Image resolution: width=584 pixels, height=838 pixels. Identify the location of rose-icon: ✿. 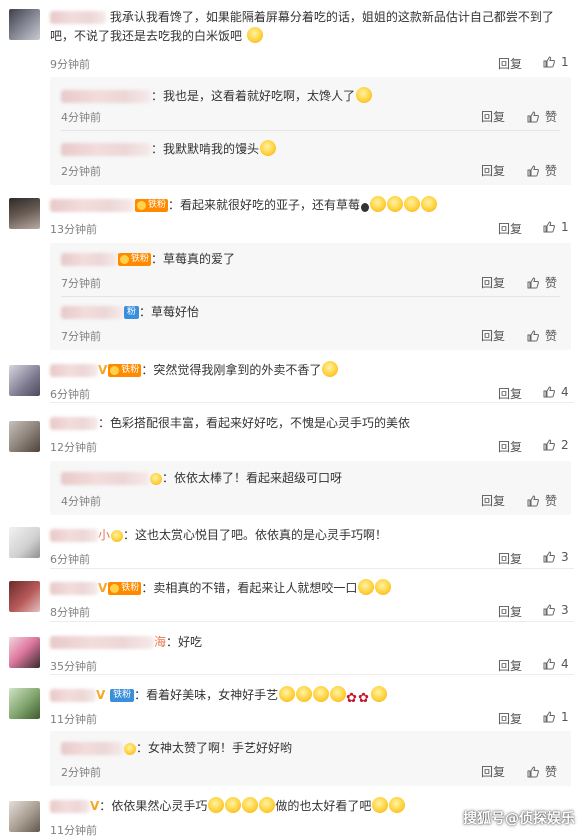
(364, 698).